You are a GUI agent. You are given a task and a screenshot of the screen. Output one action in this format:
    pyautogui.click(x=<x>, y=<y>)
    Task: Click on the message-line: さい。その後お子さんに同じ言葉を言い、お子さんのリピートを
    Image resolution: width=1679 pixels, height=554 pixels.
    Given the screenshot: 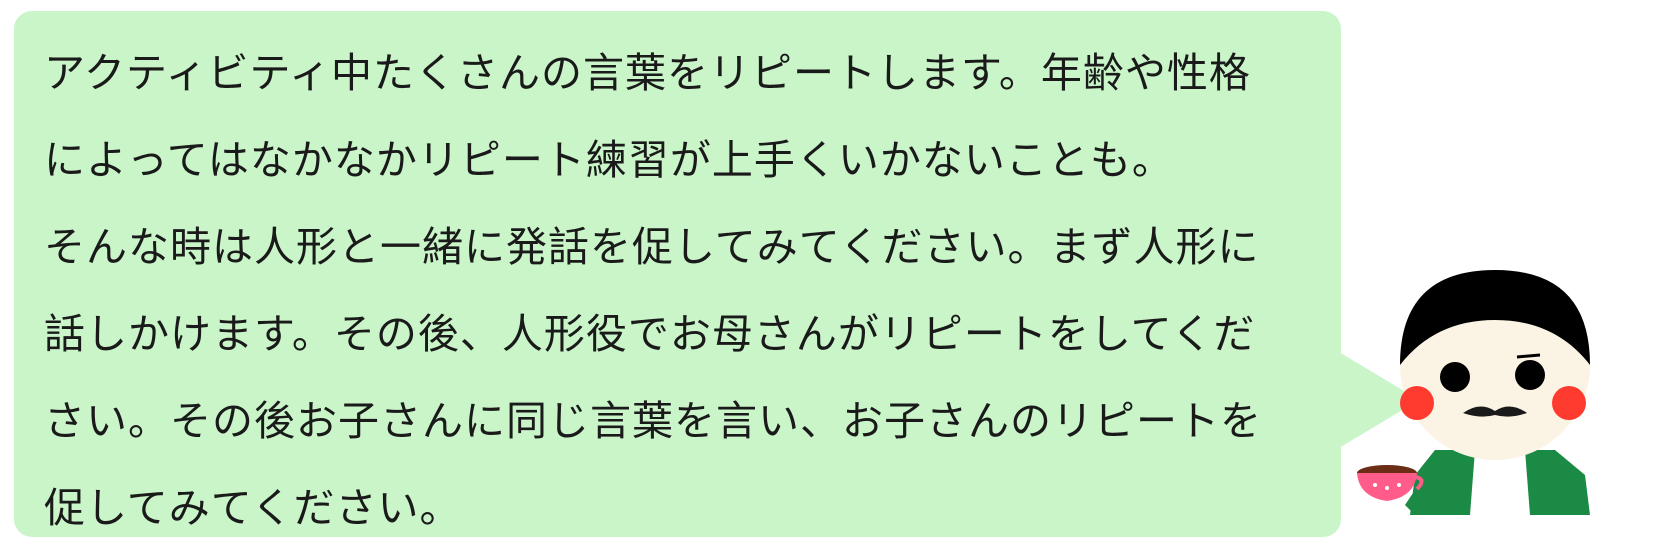 What is the action you would take?
    pyautogui.click(x=653, y=421)
    